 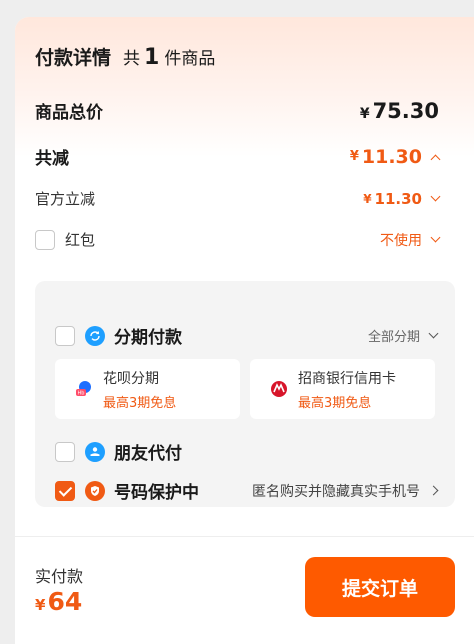 What do you see at coordinates (347, 389) in the screenshot?
I see `cmb-text: 招商银行信用卡 最高3期免息` at bounding box center [347, 389].